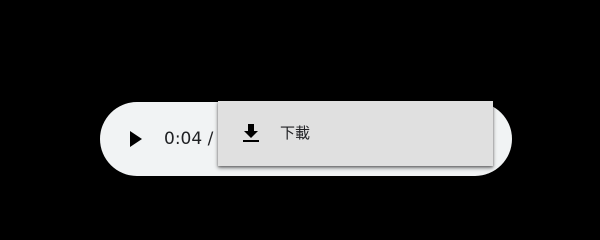 The image size is (600, 240). I want to click on play-button, so click(136, 139).